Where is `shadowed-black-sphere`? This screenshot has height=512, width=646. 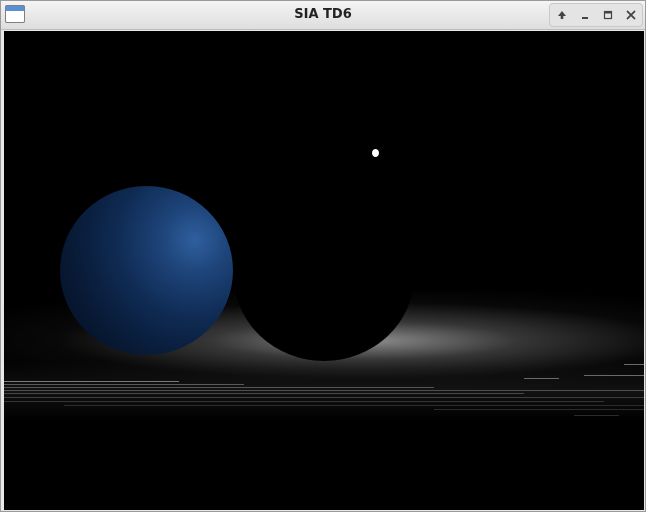
shadowed-black-sphere is located at coordinates (324, 276).